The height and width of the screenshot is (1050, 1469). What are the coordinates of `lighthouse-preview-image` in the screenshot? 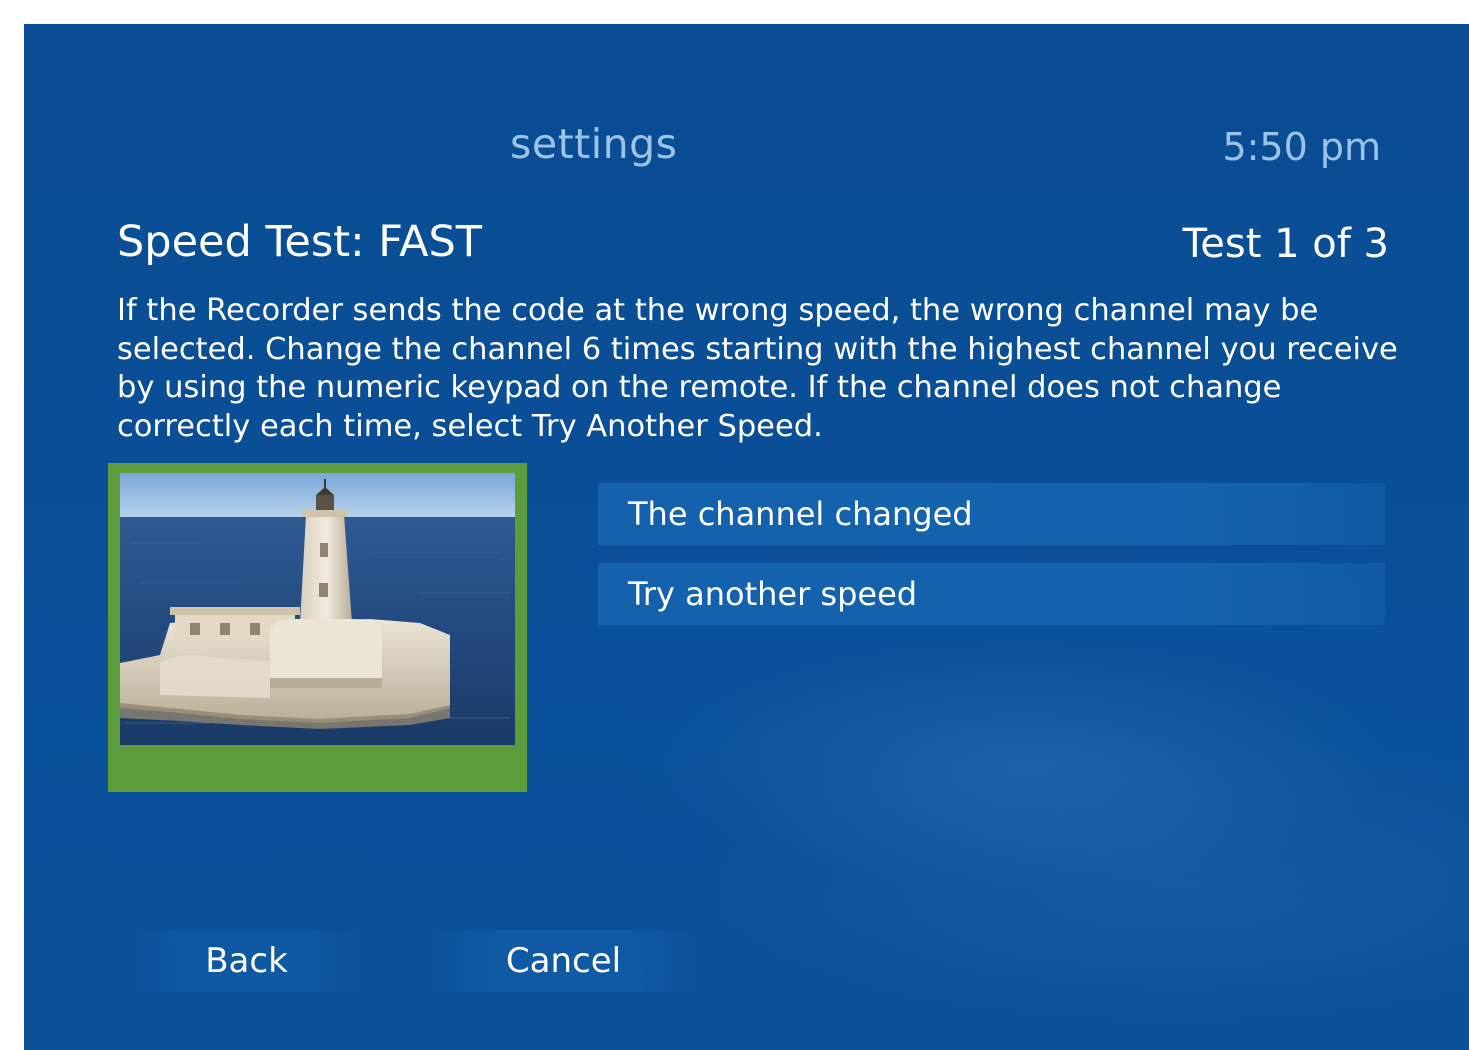 It's located at (317, 609).